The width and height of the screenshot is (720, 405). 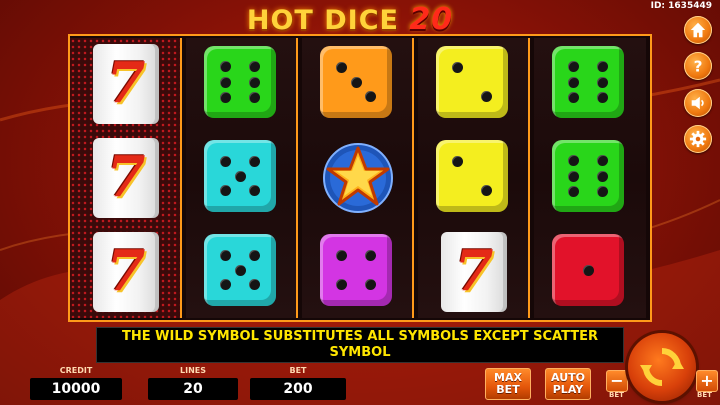 I want to click on gear-icon, so click(x=698, y=139).